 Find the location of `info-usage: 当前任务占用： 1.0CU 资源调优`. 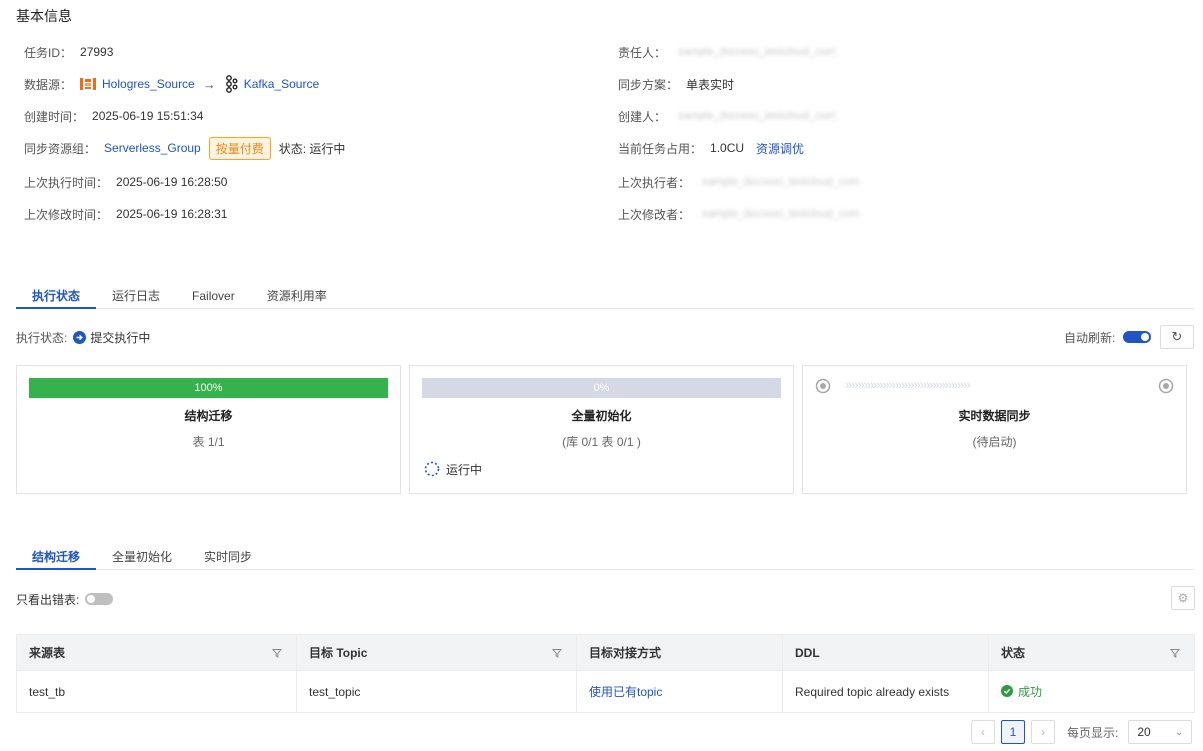

info-usage: 当前任务占用： 1.0CU 资源调优 is located at coordinates (711, 148).